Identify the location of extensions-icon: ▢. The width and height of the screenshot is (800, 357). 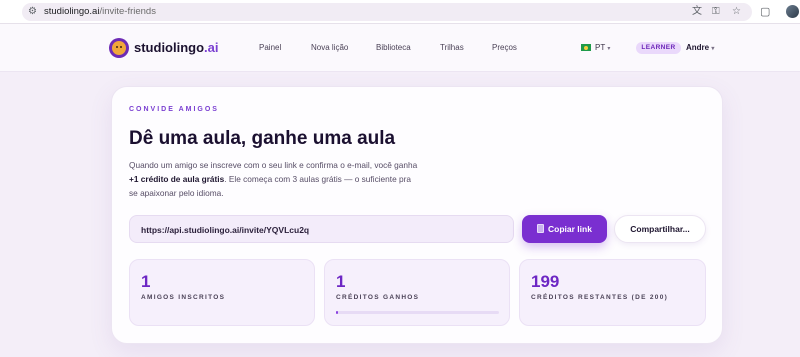
(765, 12).